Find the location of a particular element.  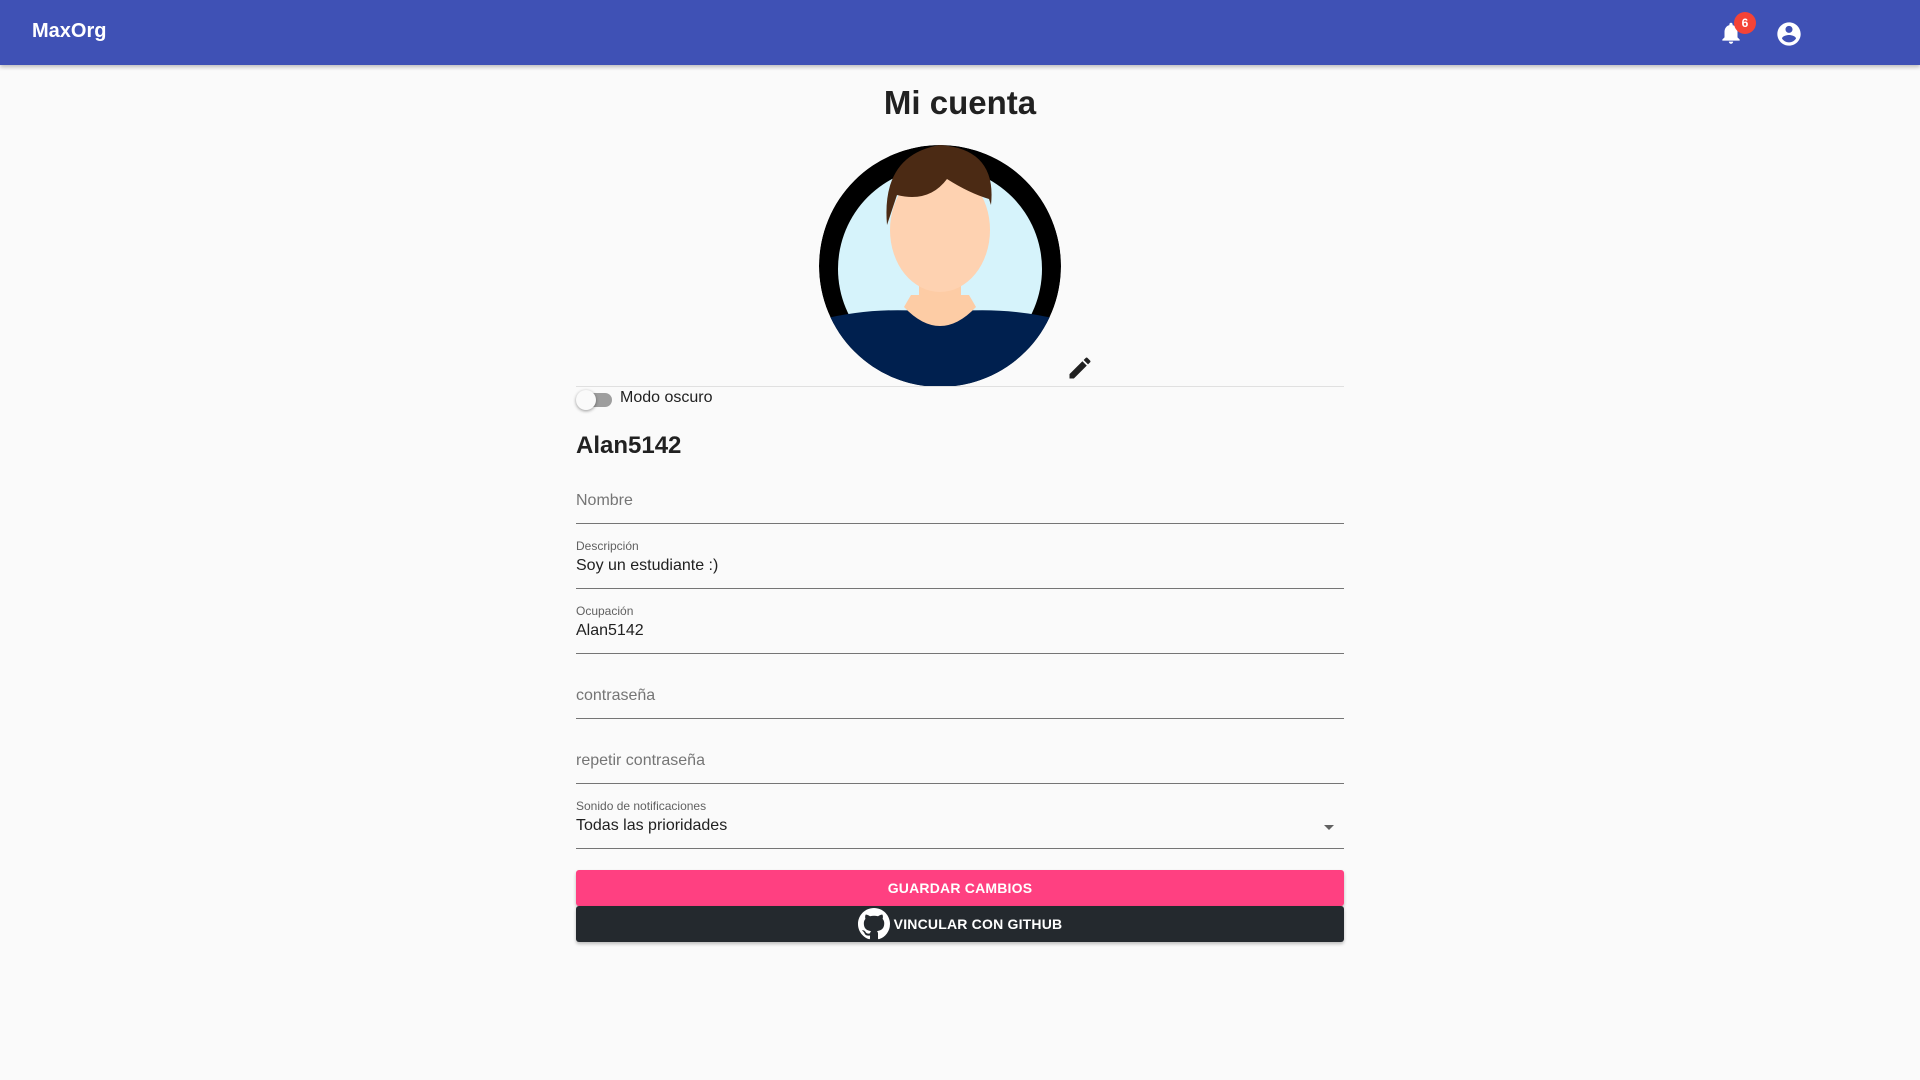

link-github-label: VINCULAR CON GITHUB is located at coordinates (978, 924).